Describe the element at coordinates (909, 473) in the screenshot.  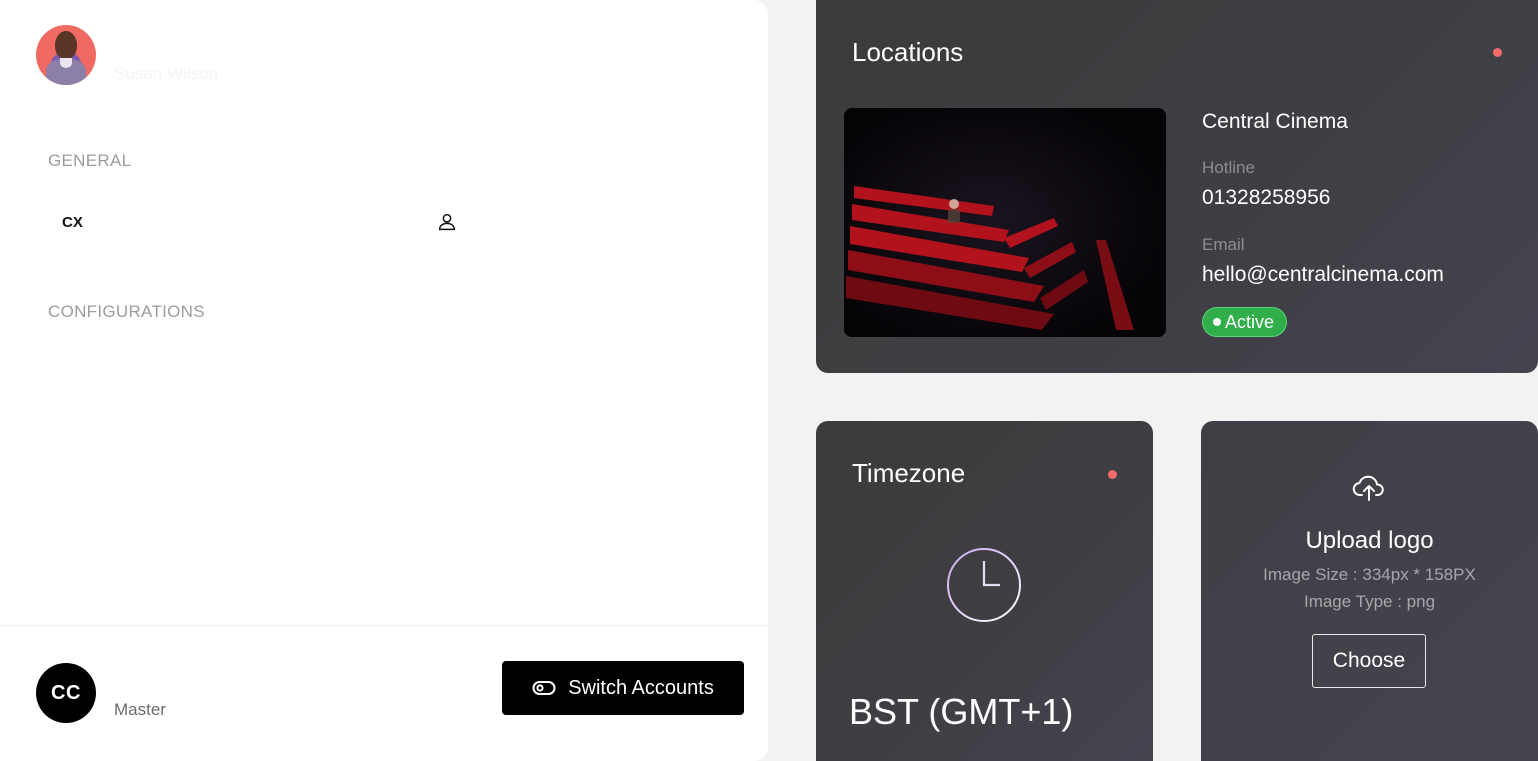
I see `timezone-title: Timezone` at that location.